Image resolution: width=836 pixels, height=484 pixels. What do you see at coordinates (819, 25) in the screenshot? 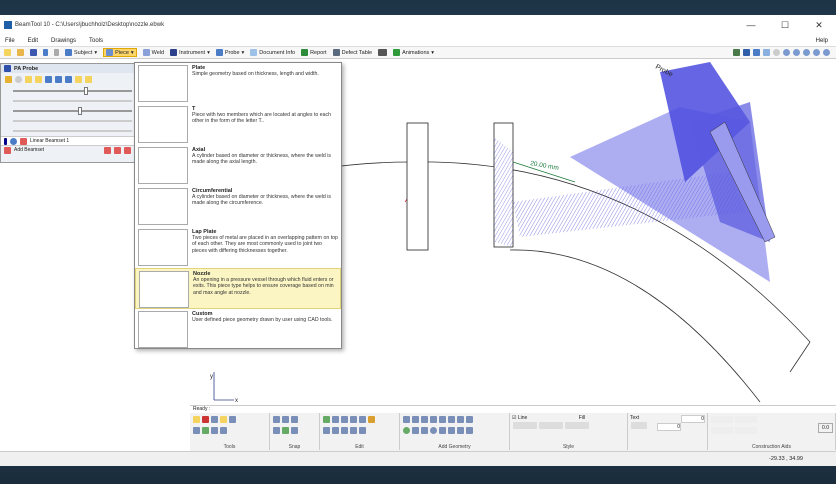
I see `close-button: ✕` at bounding box center [819, 25].